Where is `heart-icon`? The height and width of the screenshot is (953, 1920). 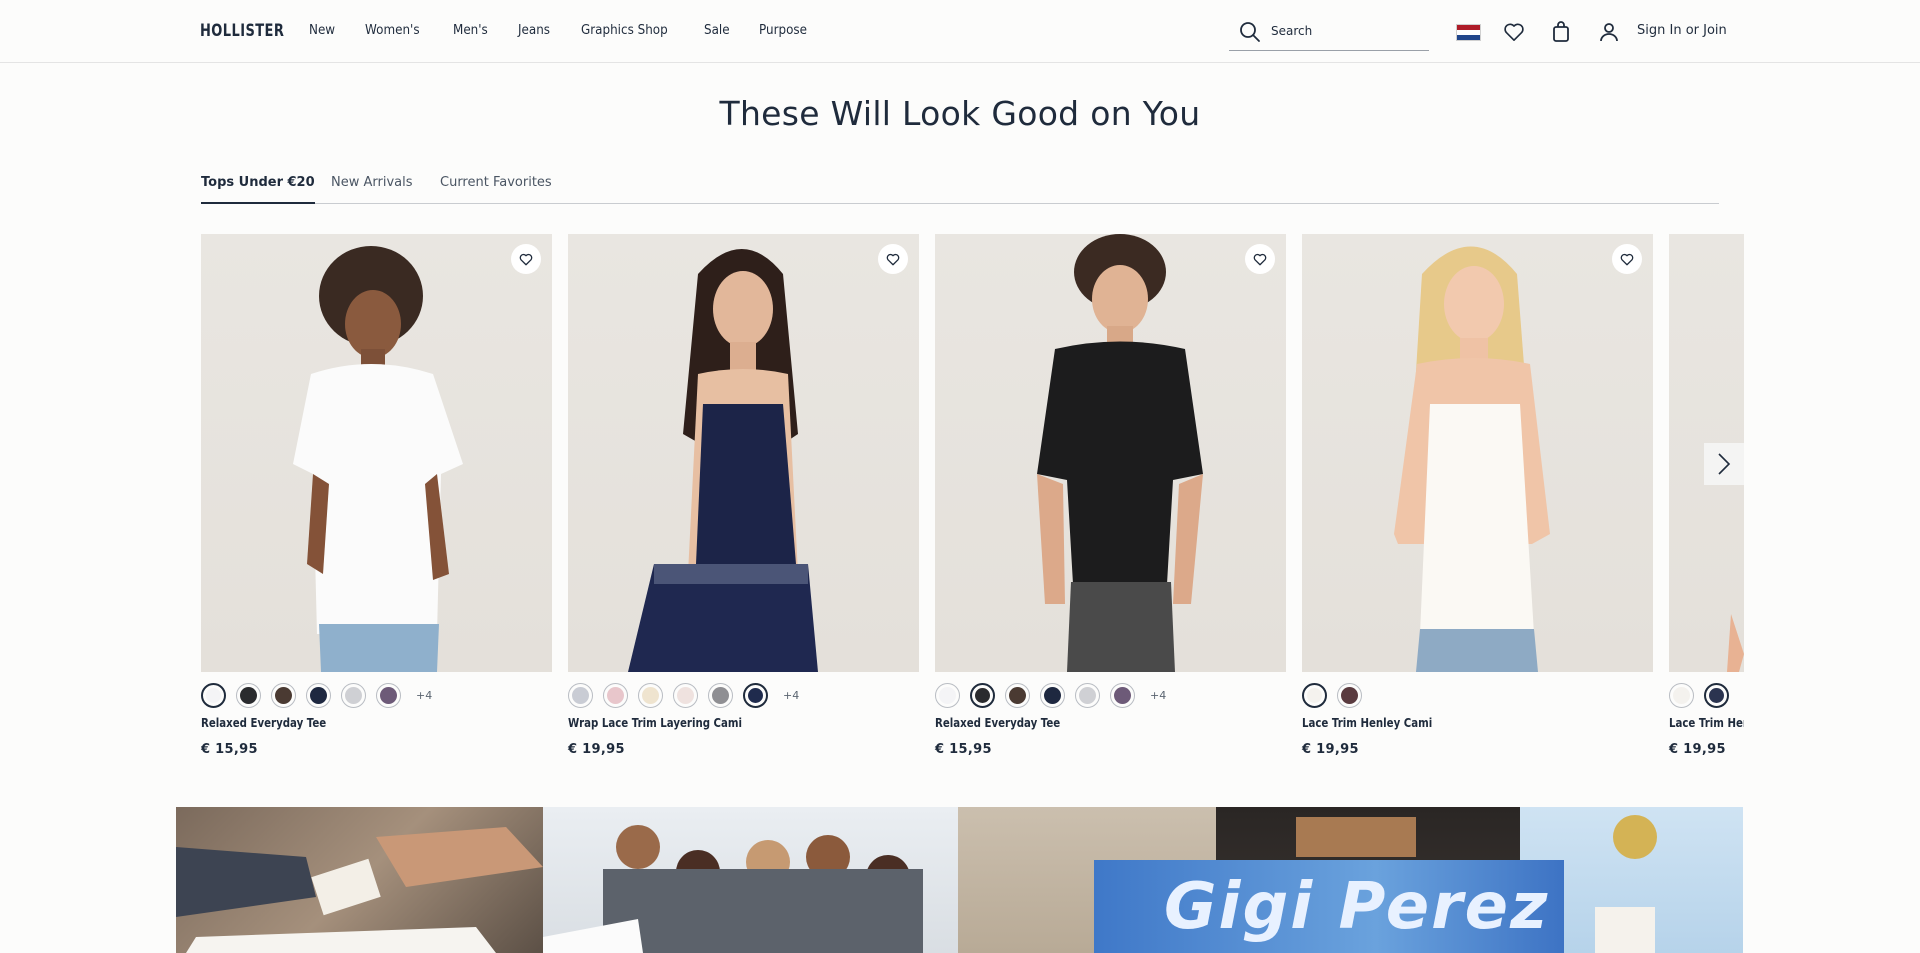
heart-icon is located at coordinates (1514, 32).